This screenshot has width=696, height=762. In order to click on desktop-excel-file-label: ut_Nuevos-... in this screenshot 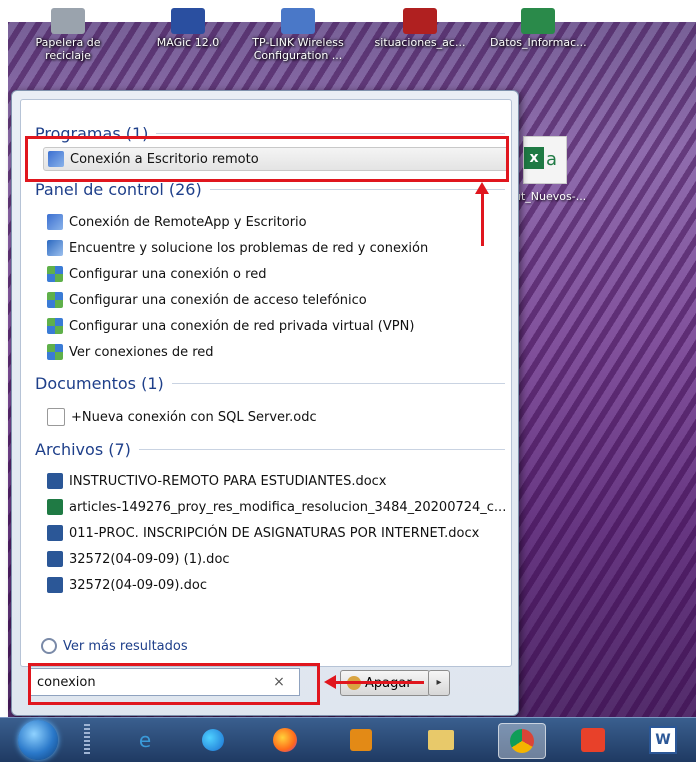, I will do `click(550, 196)`.